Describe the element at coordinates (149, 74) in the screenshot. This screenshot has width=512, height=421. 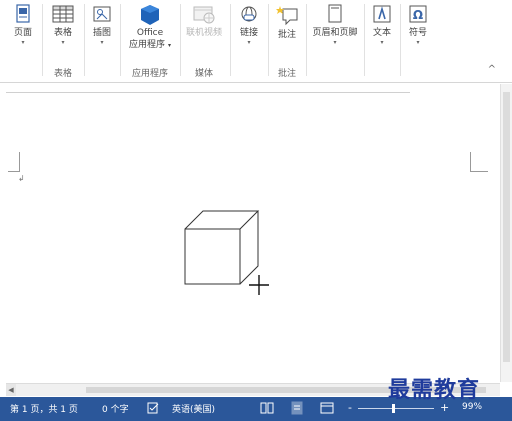
I see `group-label-apps: 应用程序` at that location.